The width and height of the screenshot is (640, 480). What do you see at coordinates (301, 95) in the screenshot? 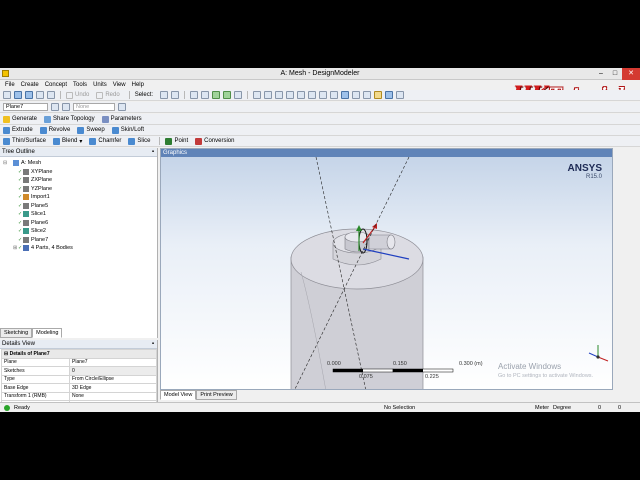
I see `zoom-to-fit-icon` at bounding box center [301, 95].